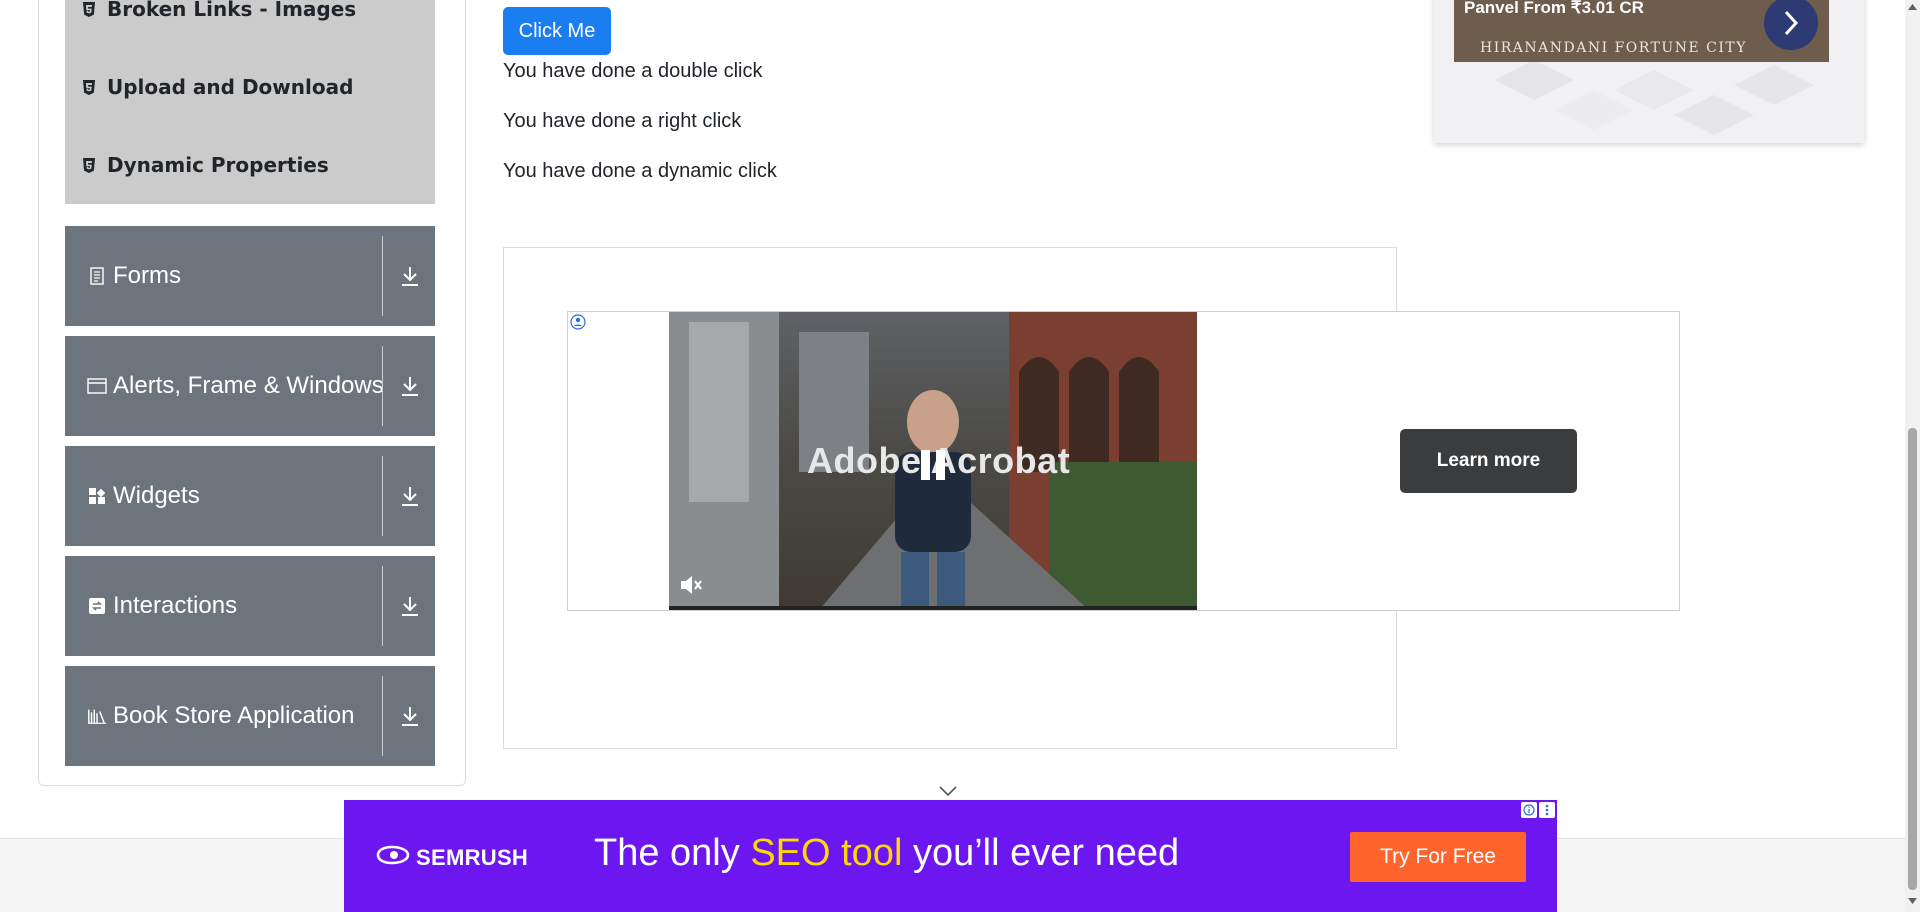 The image size is (1920, 912). What do you see at coordinates (1041, 853) in the screenshot?
I see `headline-part: you’ll ever need` at bounding box center [1041, 853].